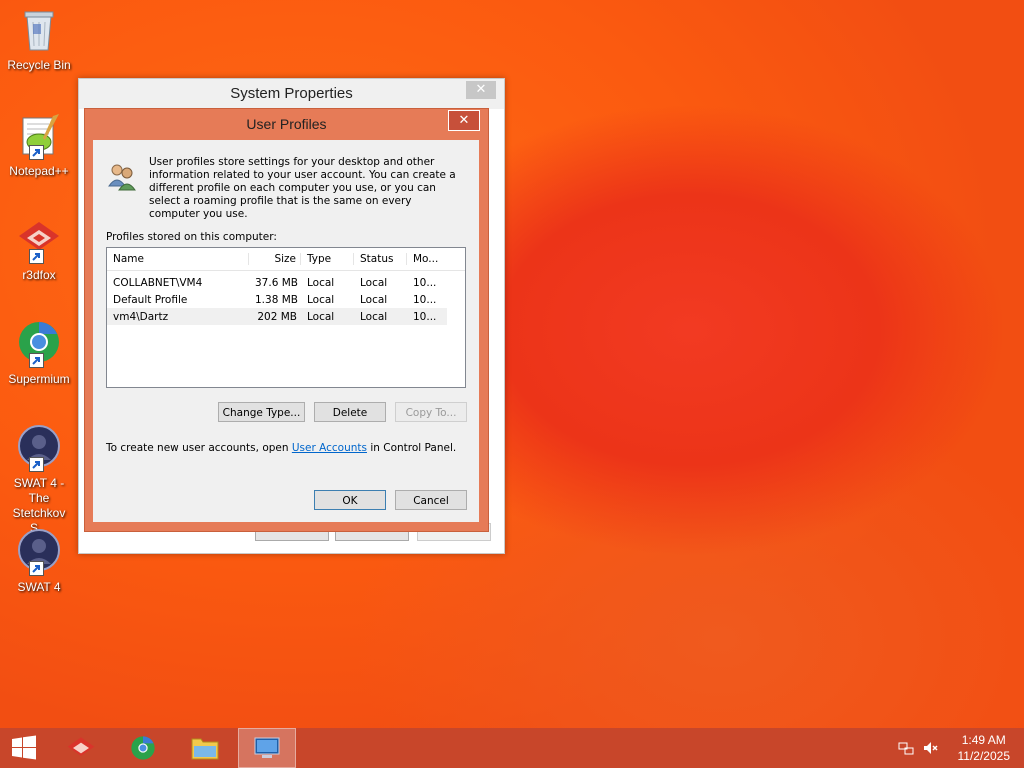 The image size is (1024, 768). I want to click on footer-prefix: To create new user accounts, open, so click(199, 448).